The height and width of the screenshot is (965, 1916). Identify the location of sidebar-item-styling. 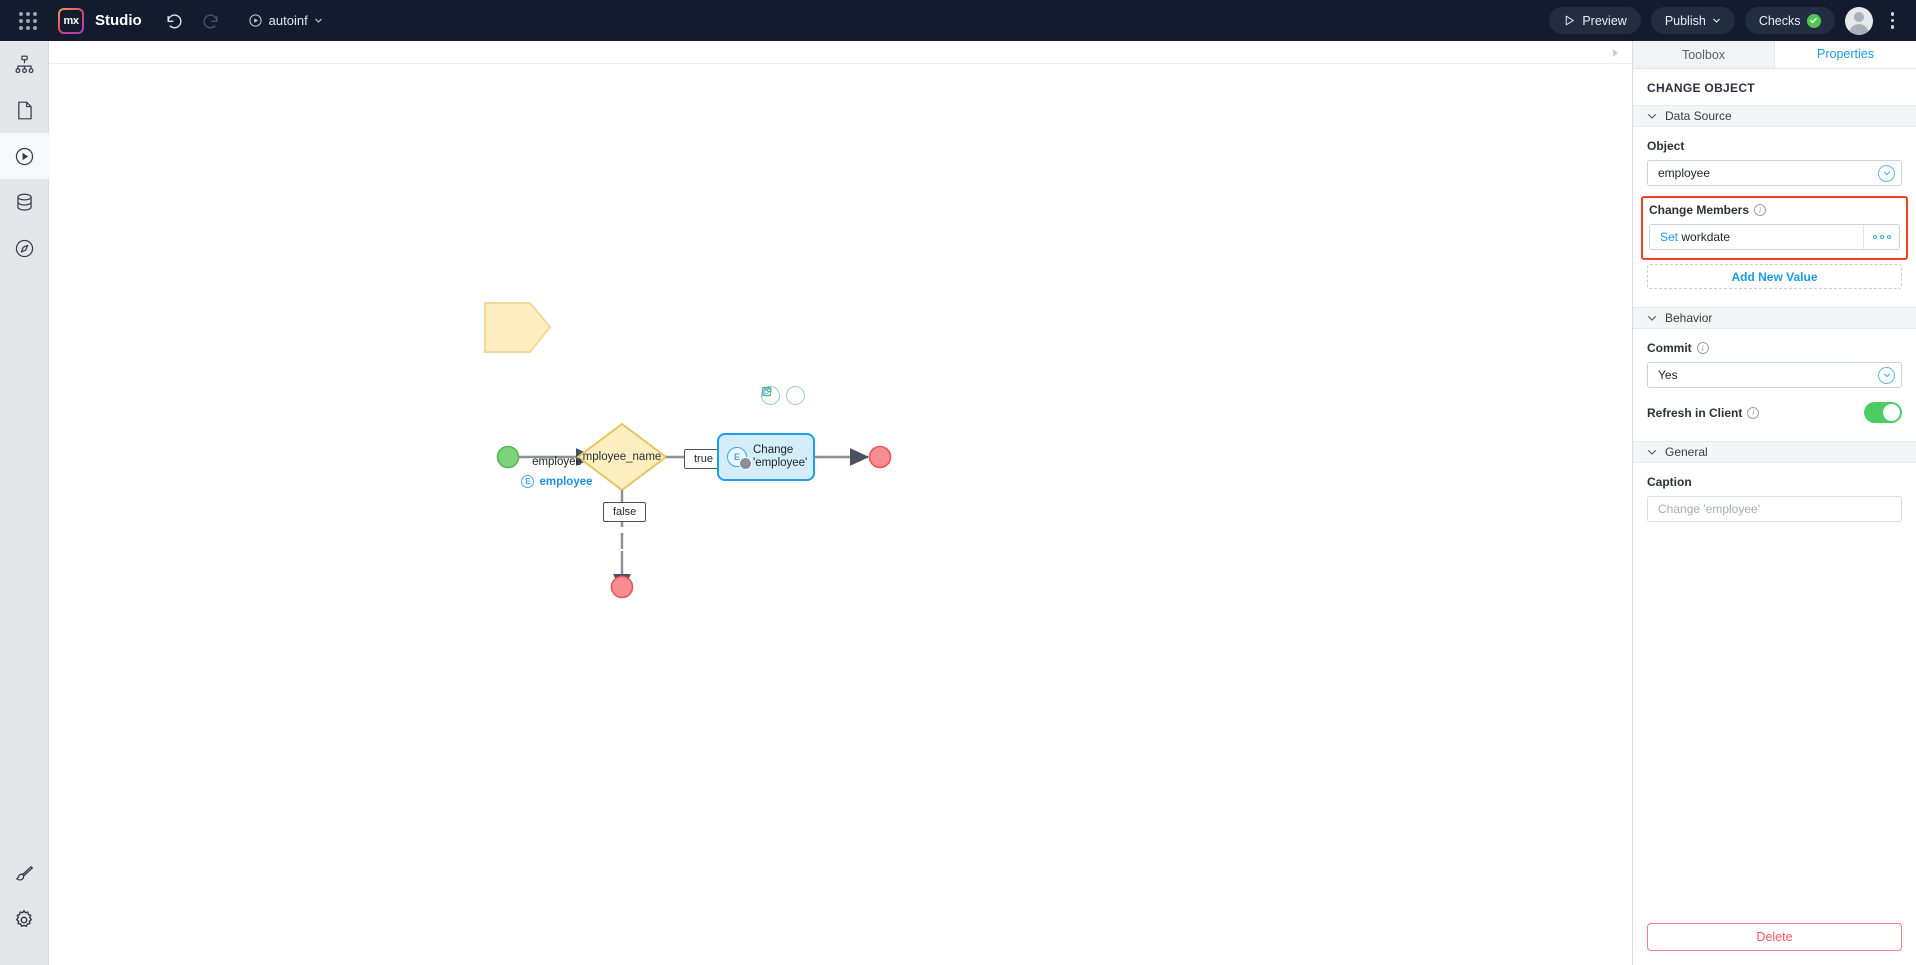
(24, 874).